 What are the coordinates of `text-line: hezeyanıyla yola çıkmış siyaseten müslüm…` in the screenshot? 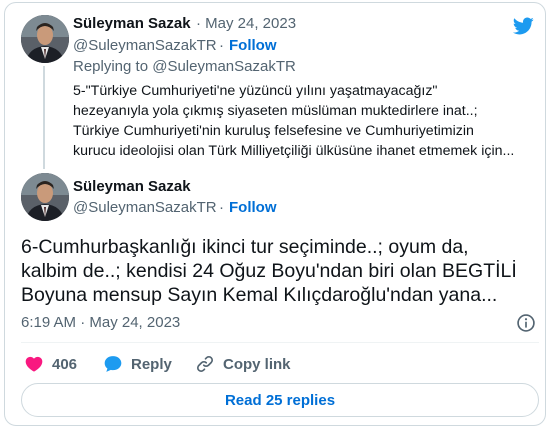 It's located at (275, 111).